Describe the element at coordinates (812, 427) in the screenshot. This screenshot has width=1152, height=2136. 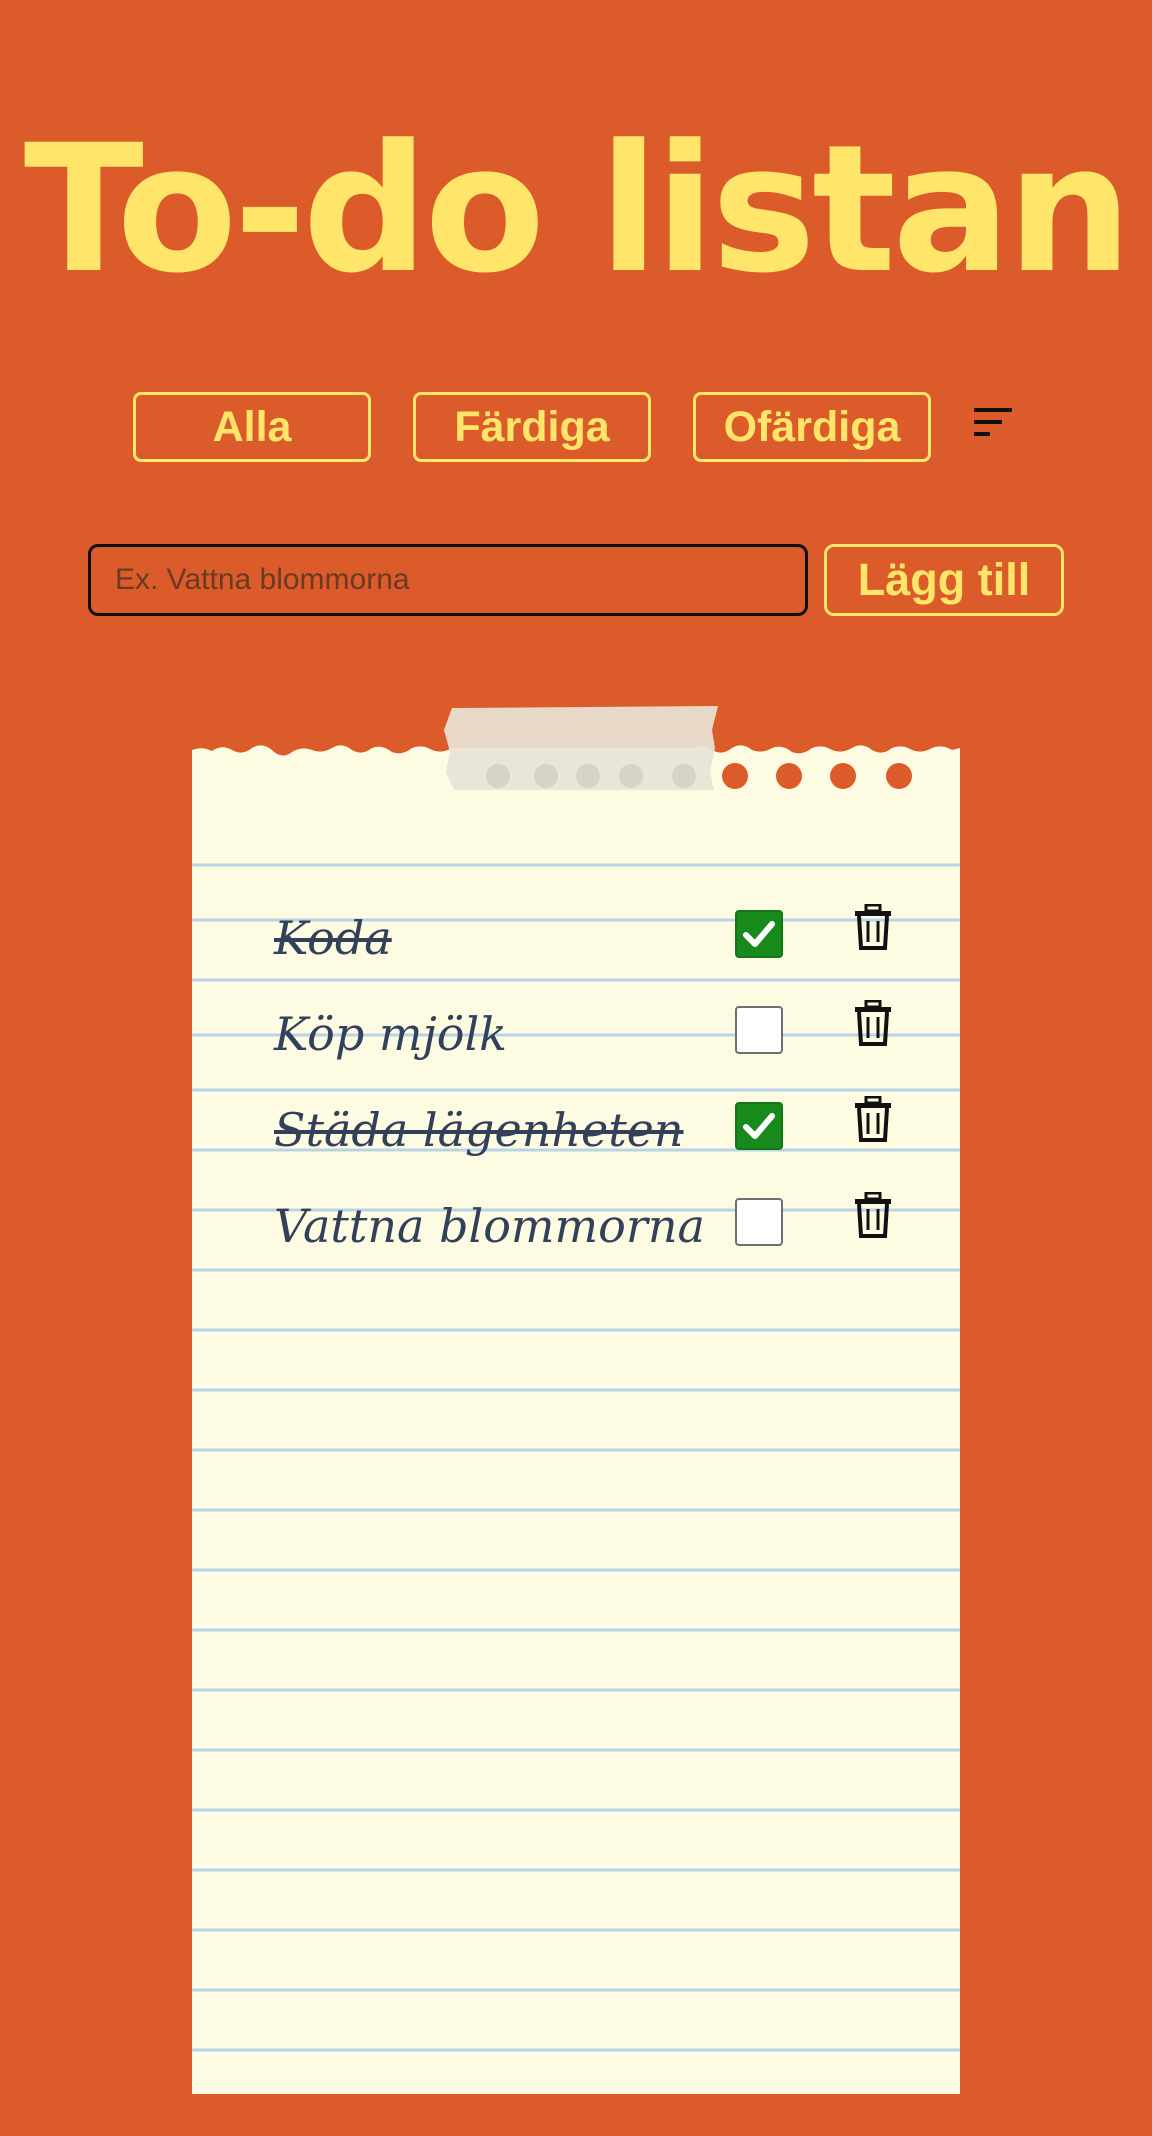
I see `filter-undone-button: Ofärdiga` at that location.